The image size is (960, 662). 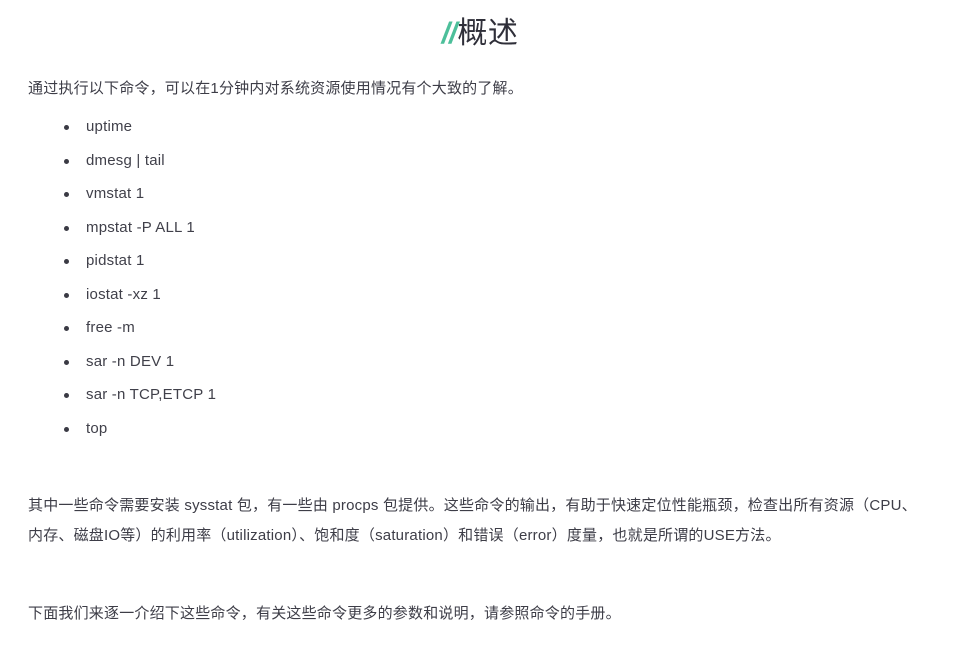 I want to click on list-item: vmstat 1, so click(x=495, y=194).